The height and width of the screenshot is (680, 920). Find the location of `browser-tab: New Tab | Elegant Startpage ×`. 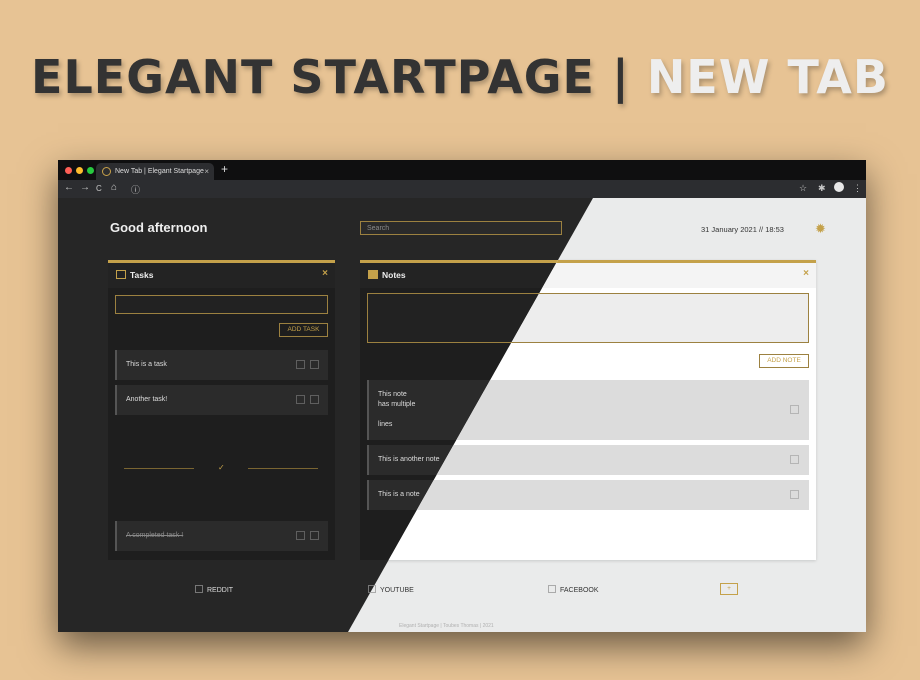

browser-tab: New Tab | Elegant Startpage × is located at coordinates (155, 171).